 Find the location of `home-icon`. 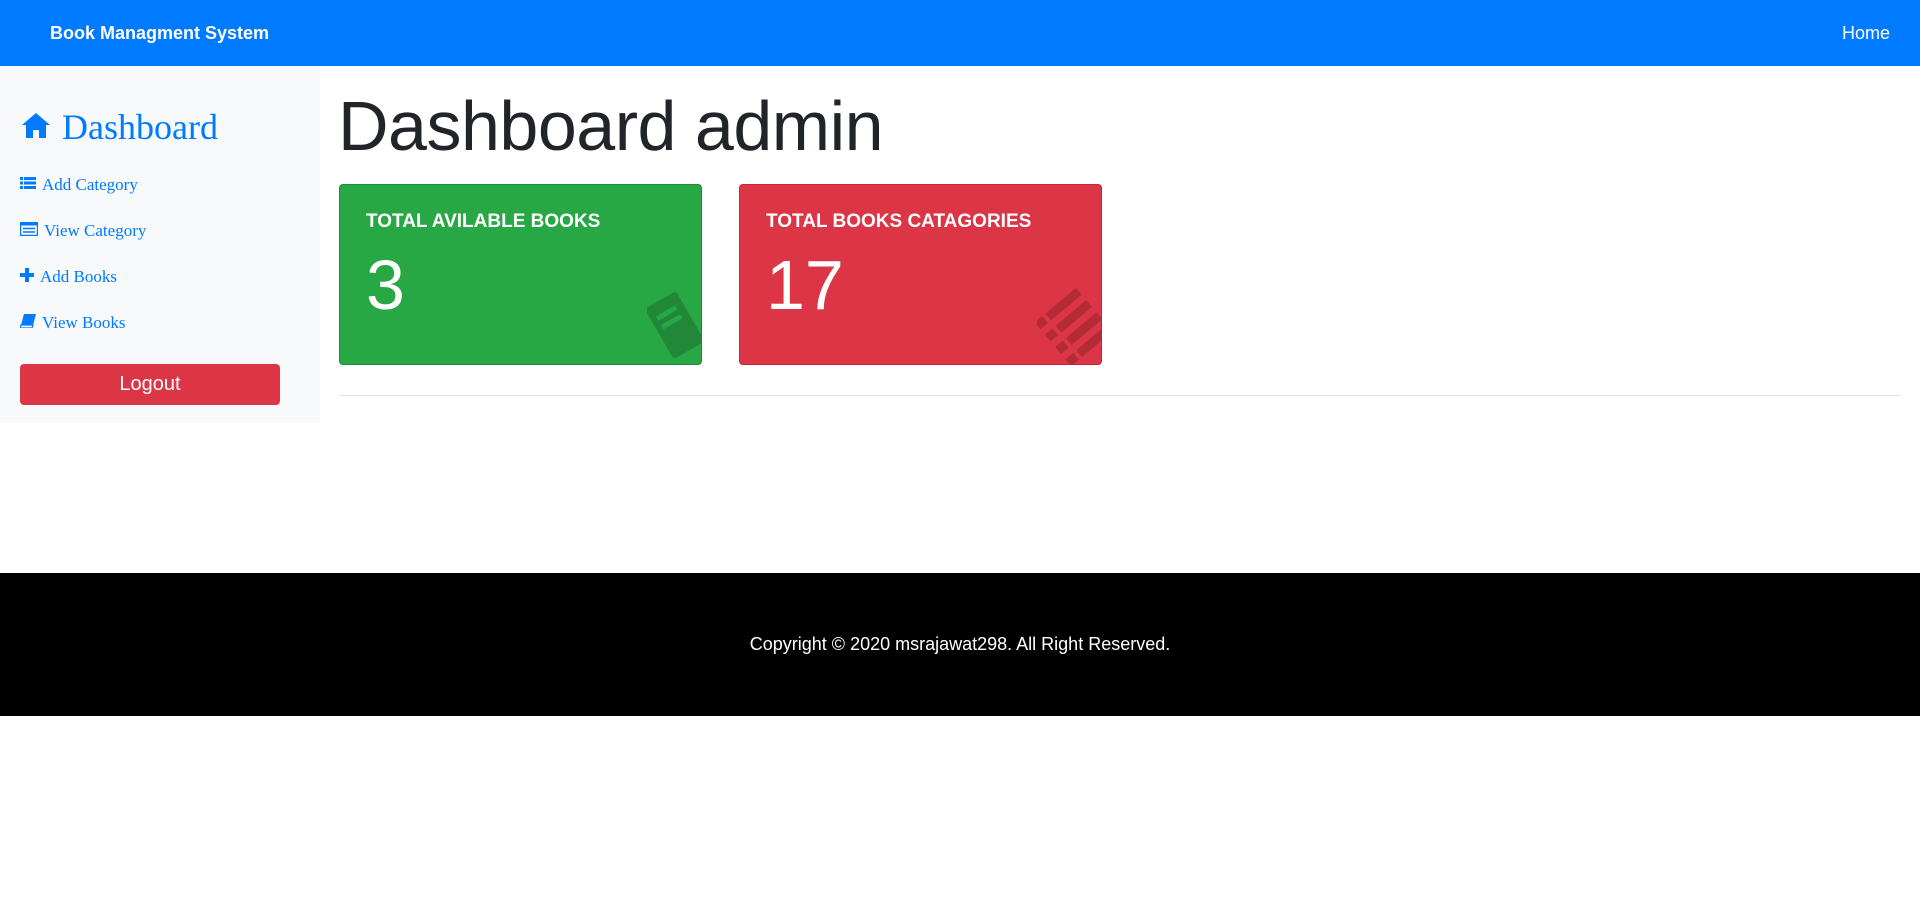

home-icon is located at coordinates (36, 127).